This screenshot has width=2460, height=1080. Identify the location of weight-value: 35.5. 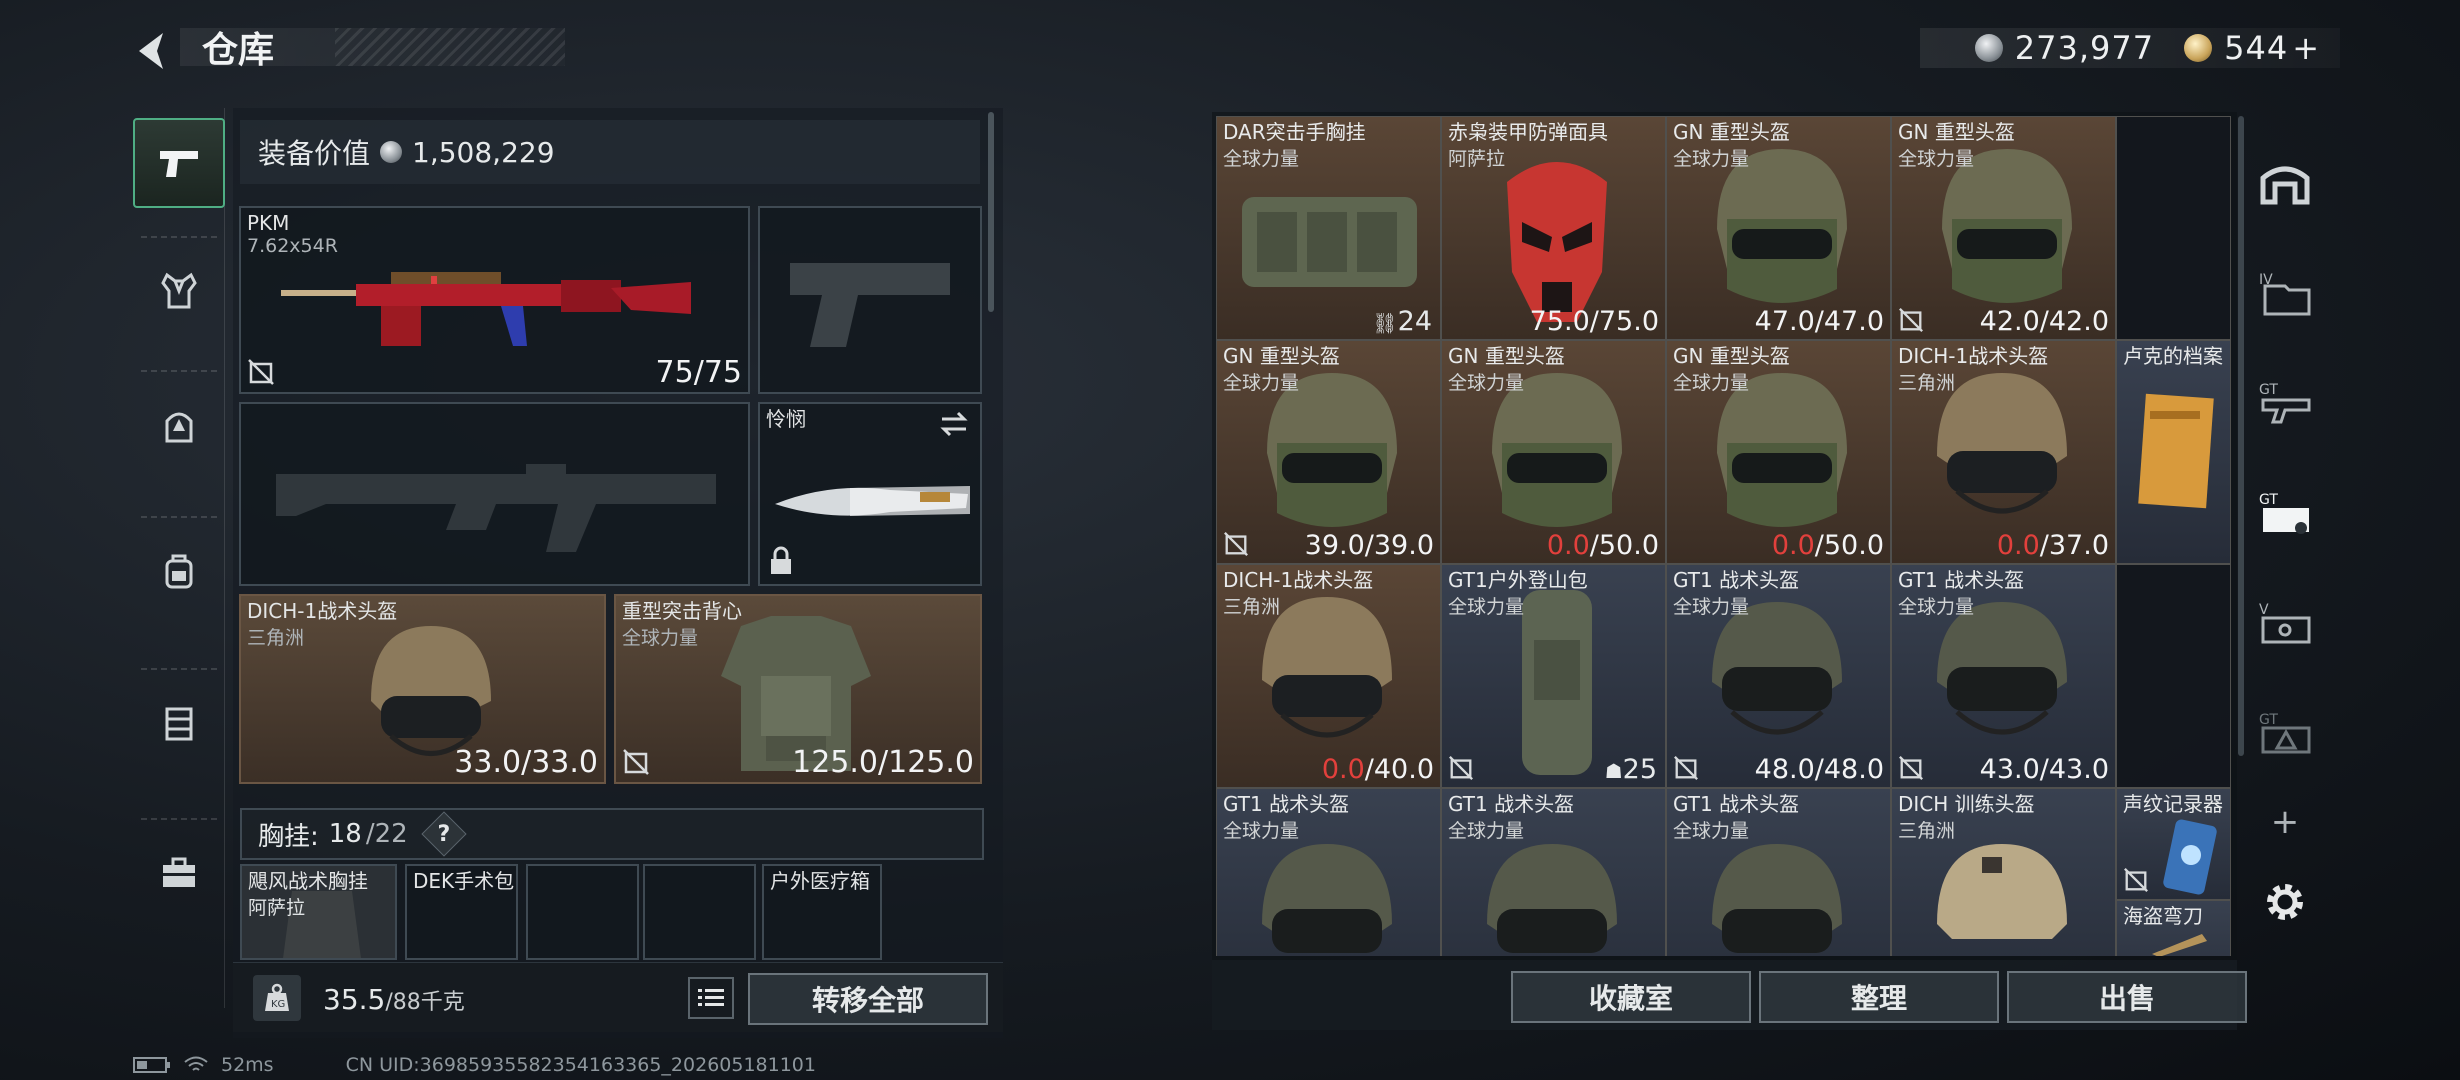
(354, 999).